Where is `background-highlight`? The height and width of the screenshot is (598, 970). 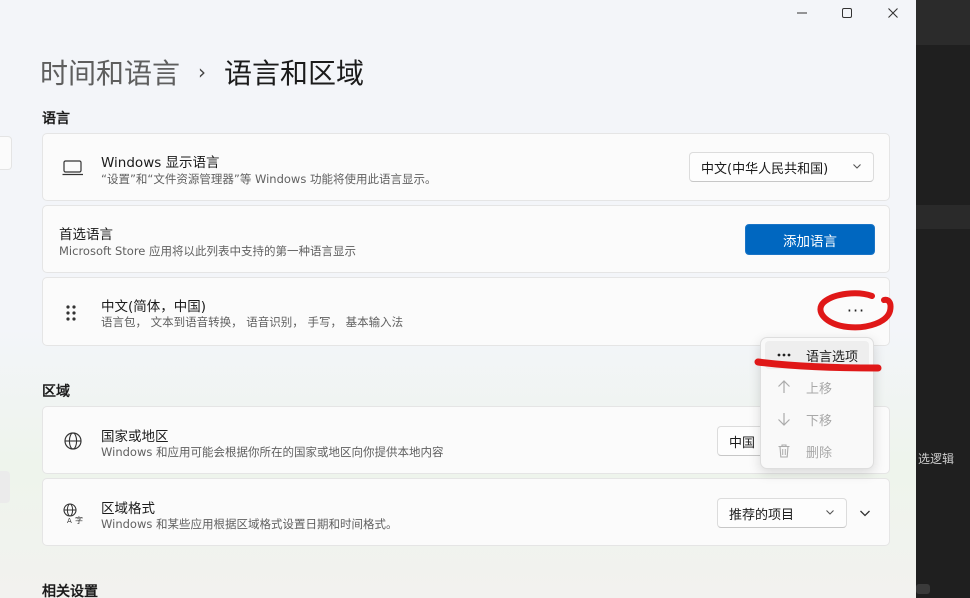
background-highlight is located at coordinates (943, 217).